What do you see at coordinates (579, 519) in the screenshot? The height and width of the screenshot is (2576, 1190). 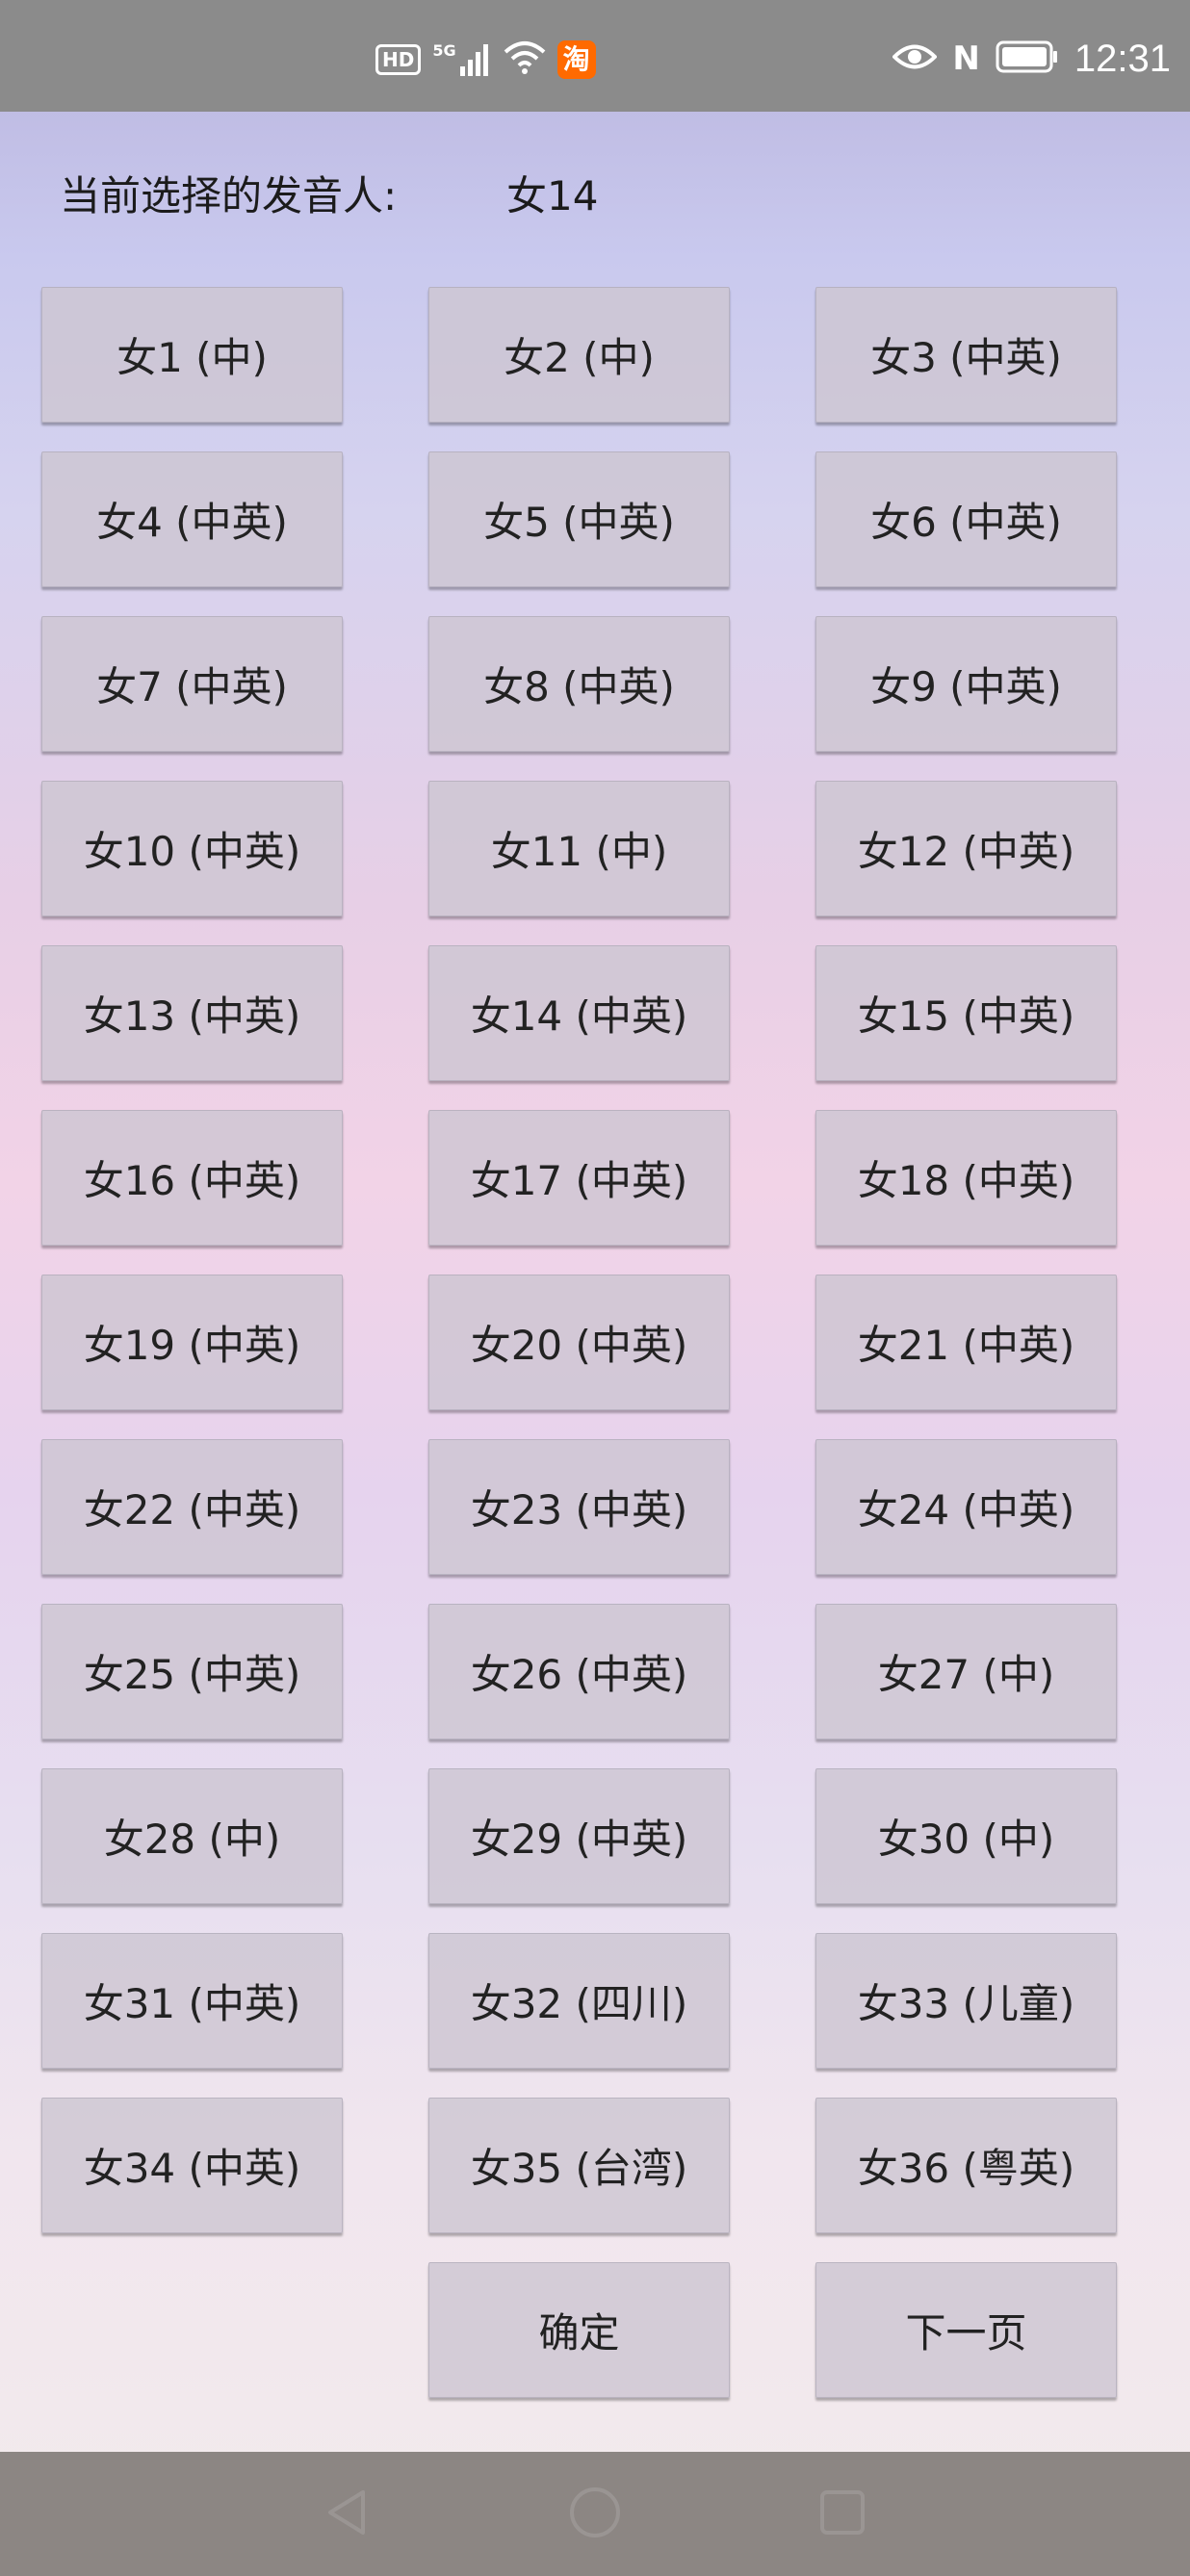 I see `voice-button-5: 女5 (中英)` at bounding box center [579, 519].